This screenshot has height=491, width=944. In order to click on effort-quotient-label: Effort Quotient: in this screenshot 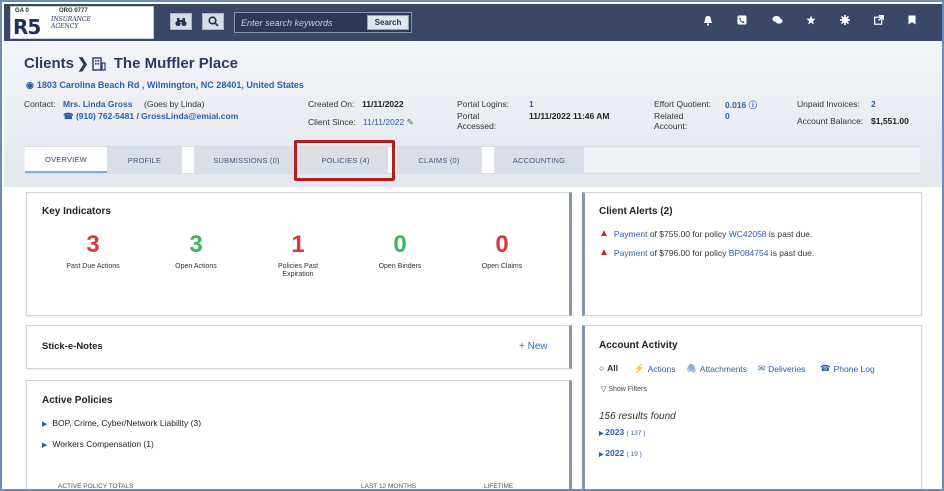, I will do `click(683, 104)`.